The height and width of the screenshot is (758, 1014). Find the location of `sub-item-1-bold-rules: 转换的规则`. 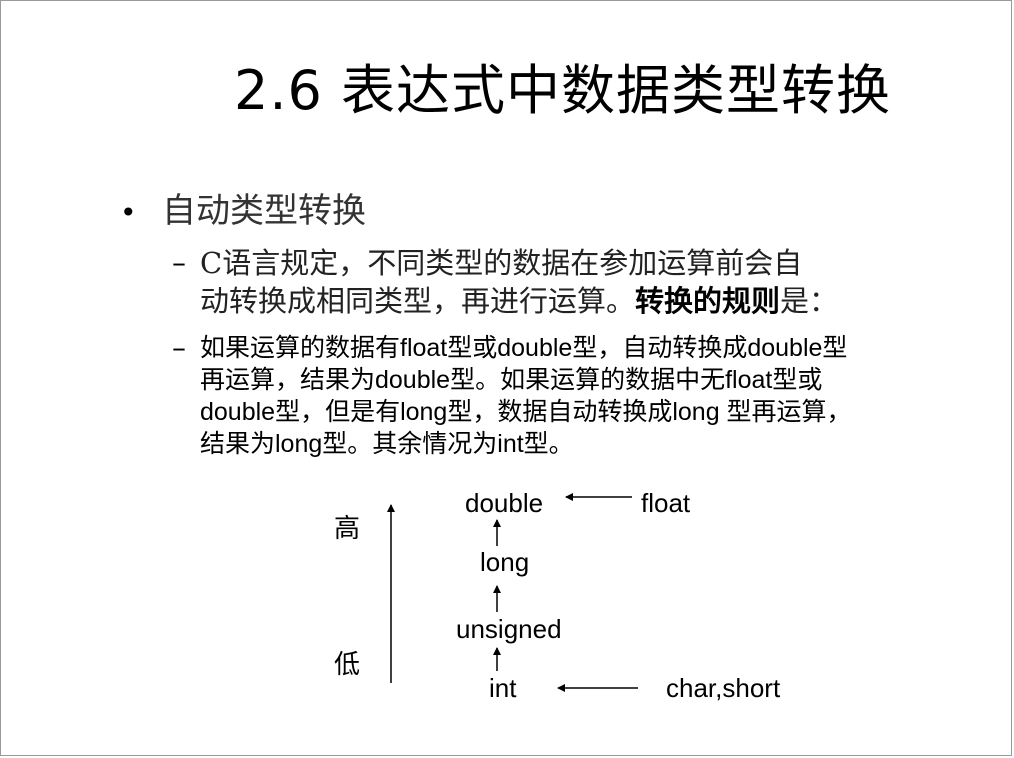

sub-item-1-bold-rules: 转换的规则 is located at coordinates (708, 301).